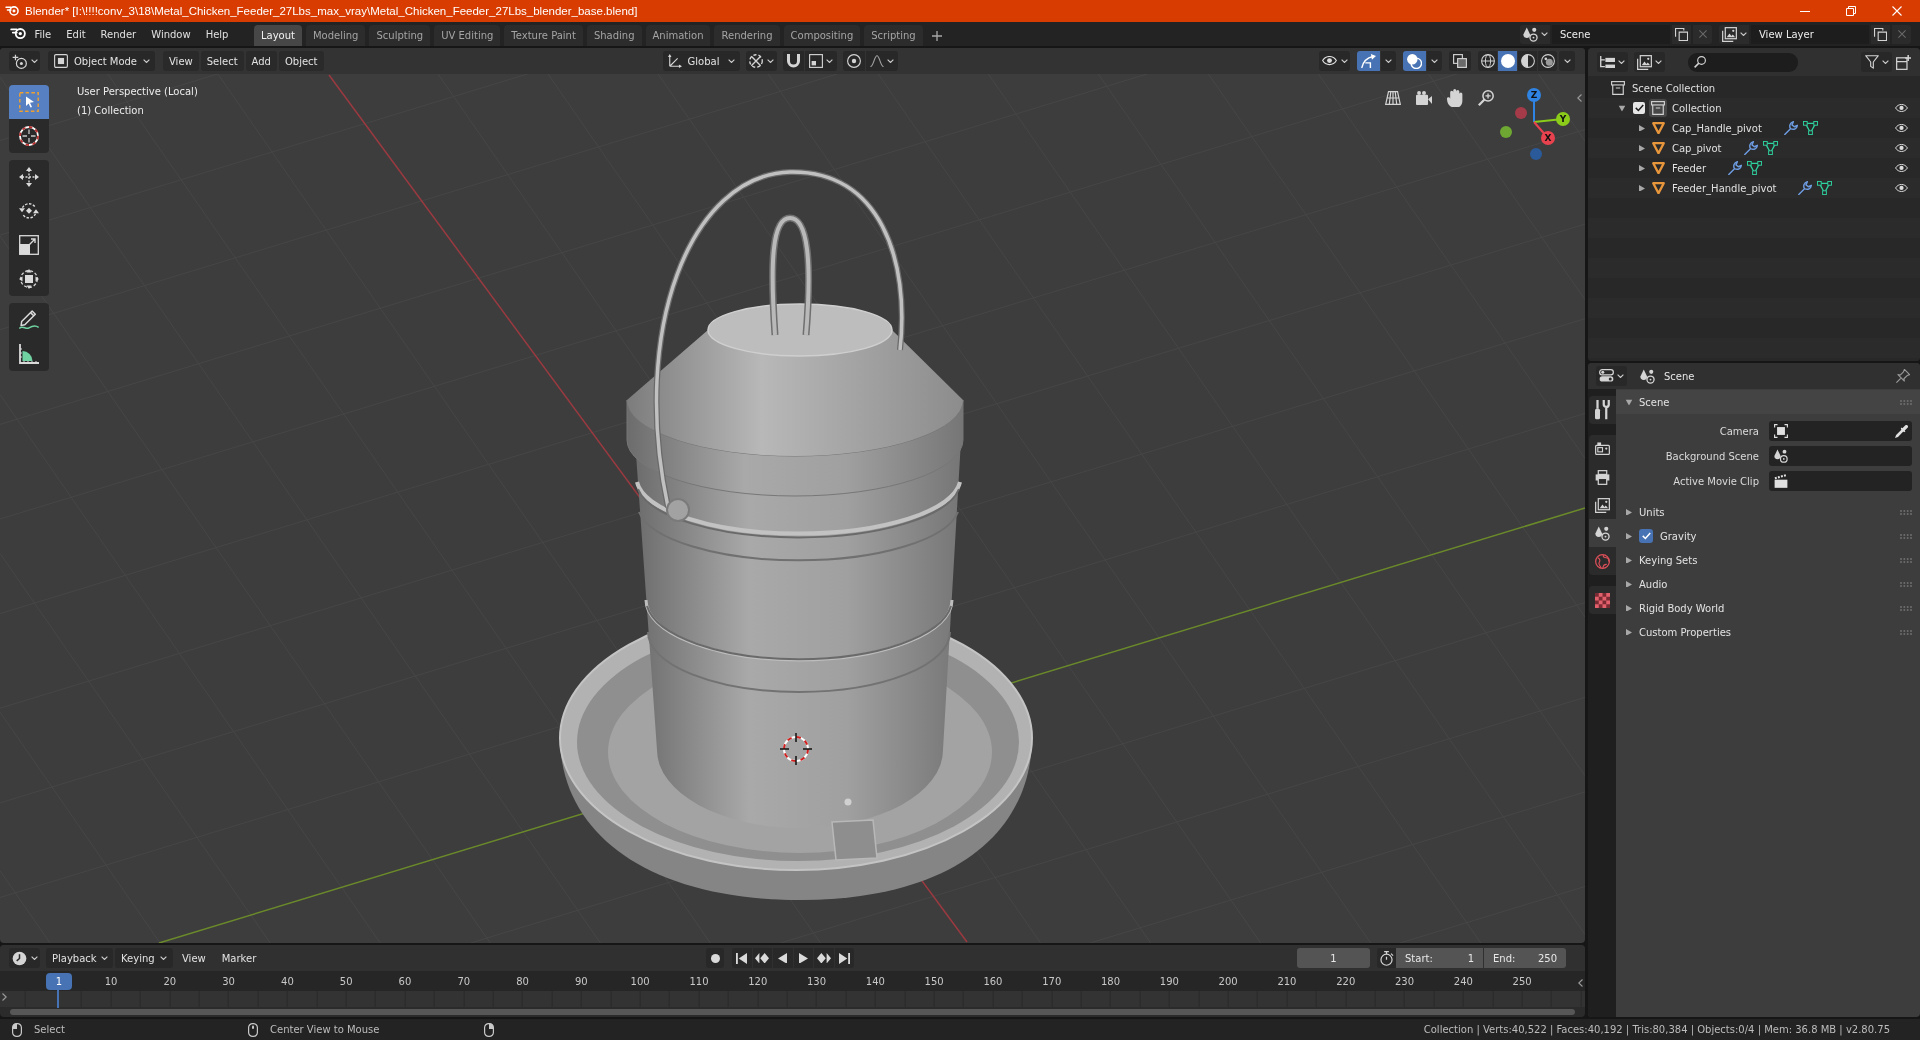 Image resolution: width=1920 pixels, height=1040 pixels. What do you see at coordinates (1506, 132) in the screenshot?
I see `negative-y-axis-handle` at bounding box center [1506, 132].